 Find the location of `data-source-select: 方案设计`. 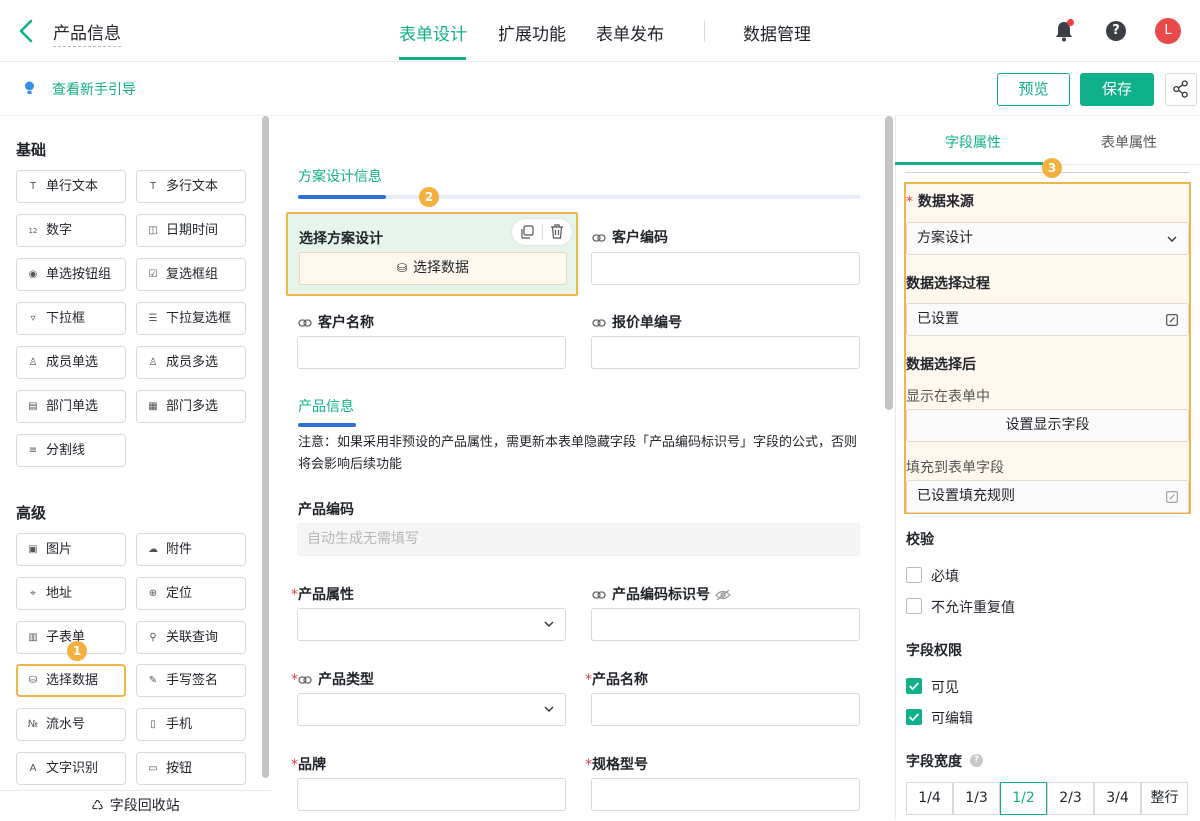

data-source-select: 方案设计 is located at coordinates (1047, 238).